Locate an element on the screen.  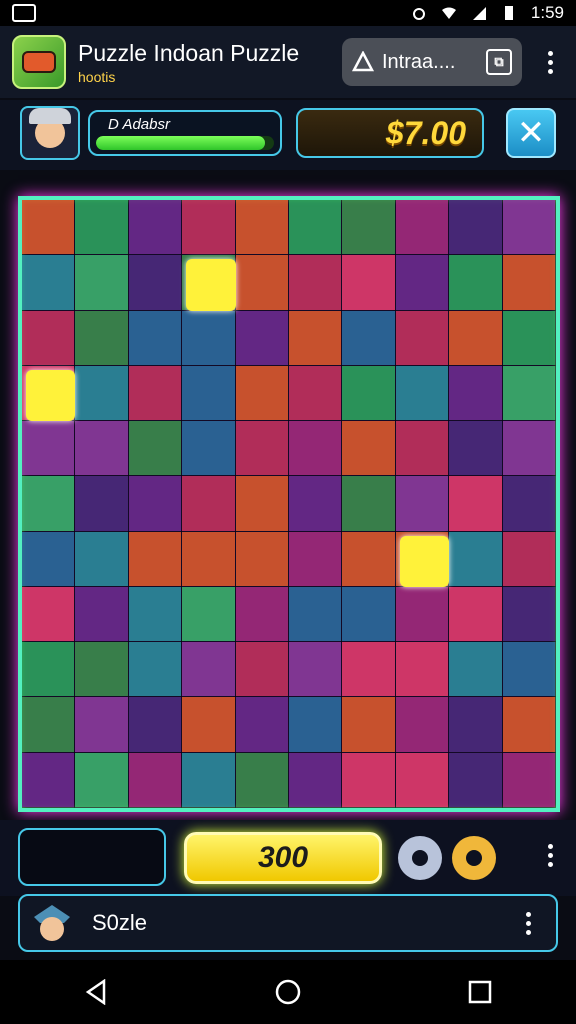
score-button: 300 is located at coordinates (283, 858).